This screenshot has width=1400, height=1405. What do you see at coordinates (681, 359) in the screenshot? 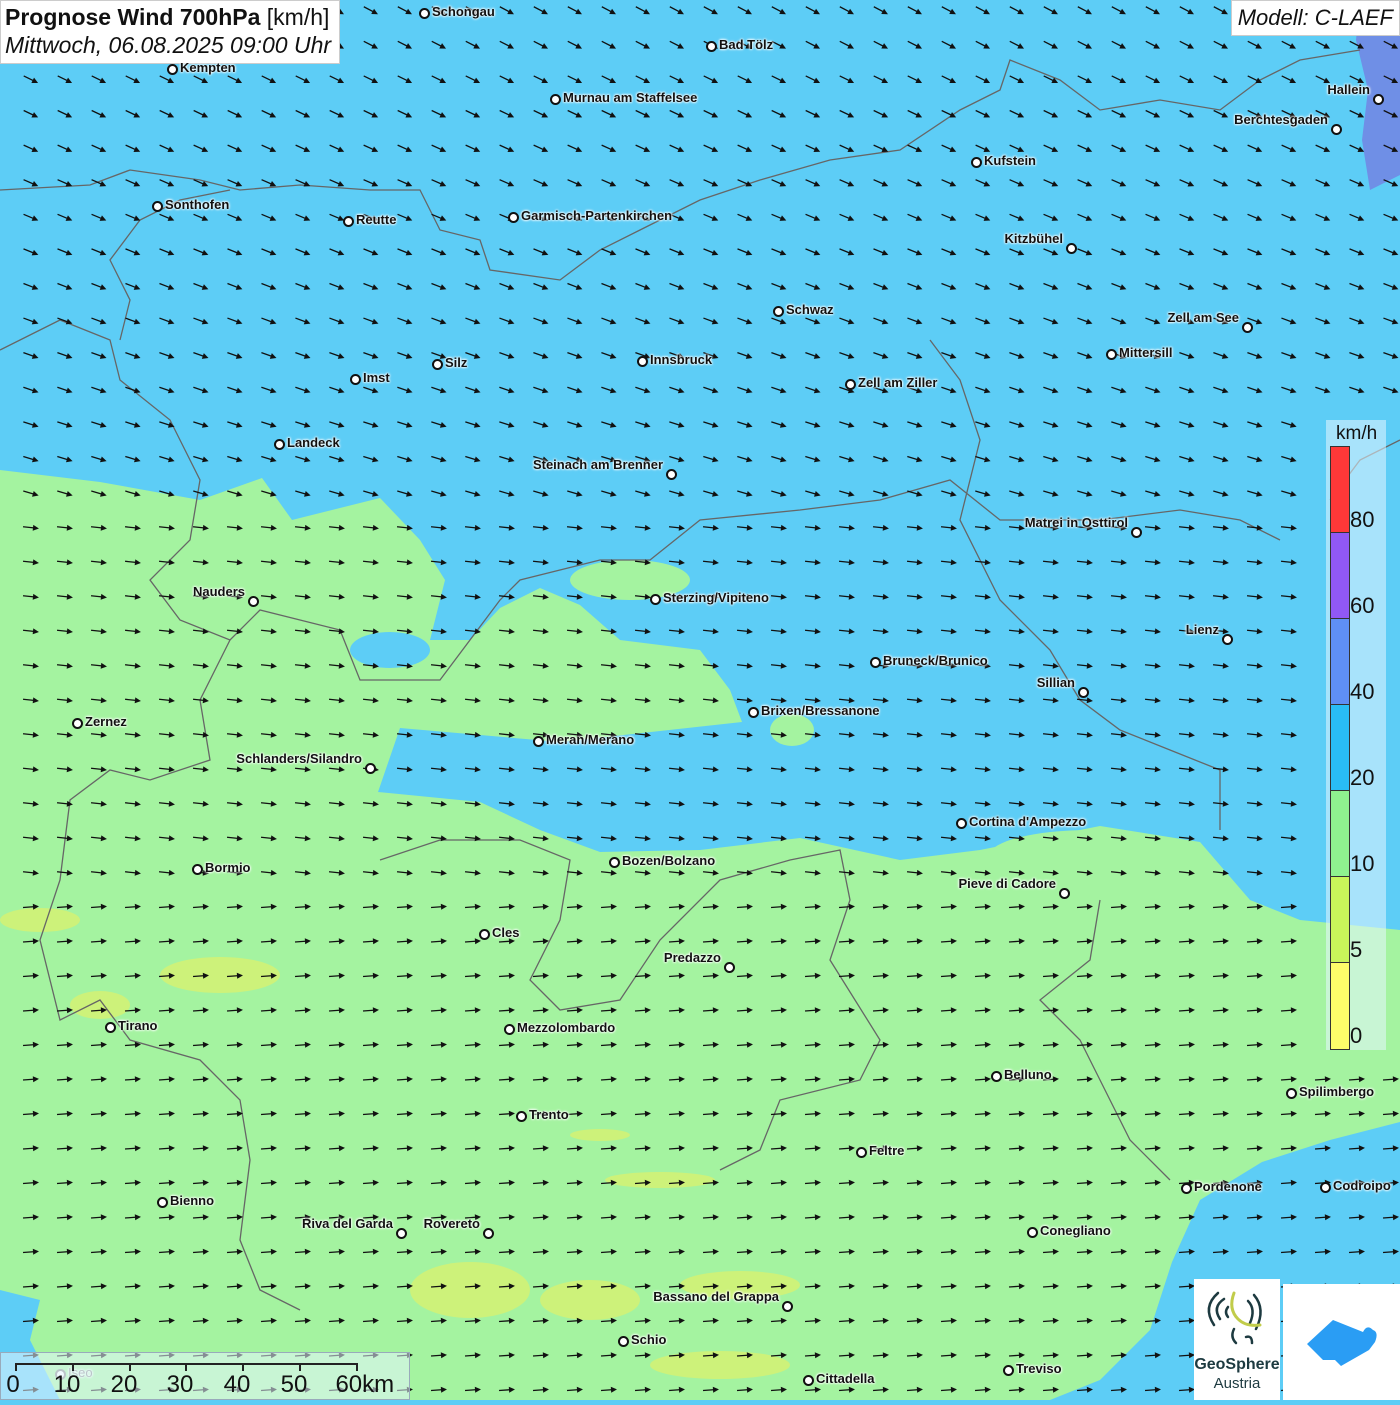
I see `city-label: Innsbruck` at bounding box center [681, 359].